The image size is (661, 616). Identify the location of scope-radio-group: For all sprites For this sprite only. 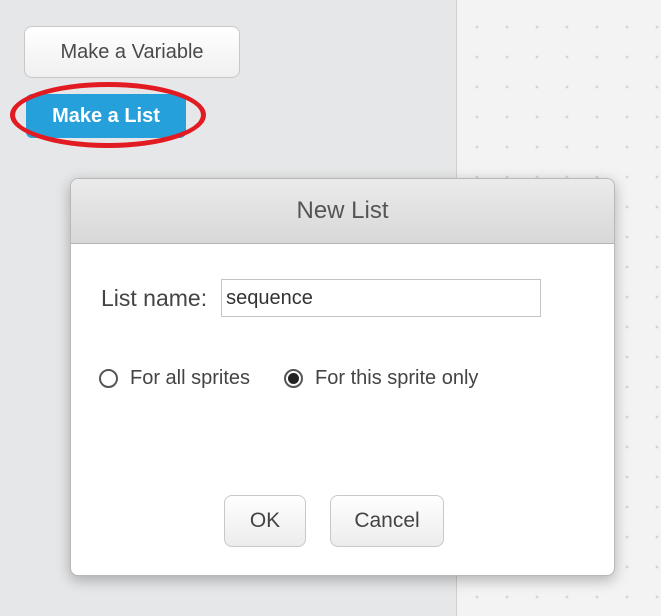
(305, 378).